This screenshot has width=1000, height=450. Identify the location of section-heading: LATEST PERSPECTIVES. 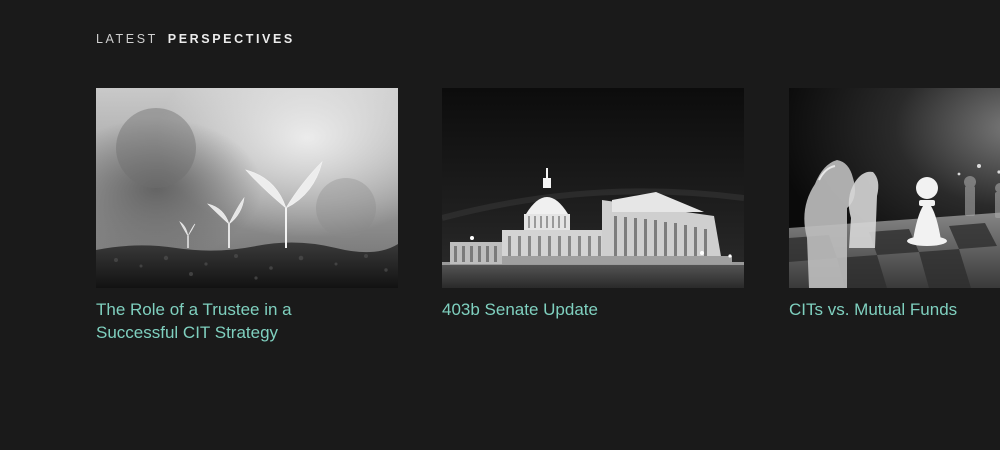
(195, 39).